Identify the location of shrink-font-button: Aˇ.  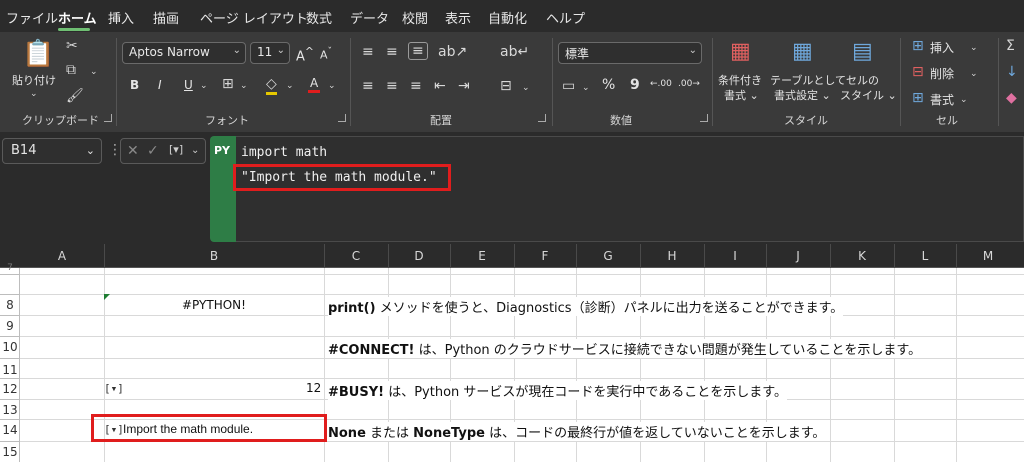
(326, 54).